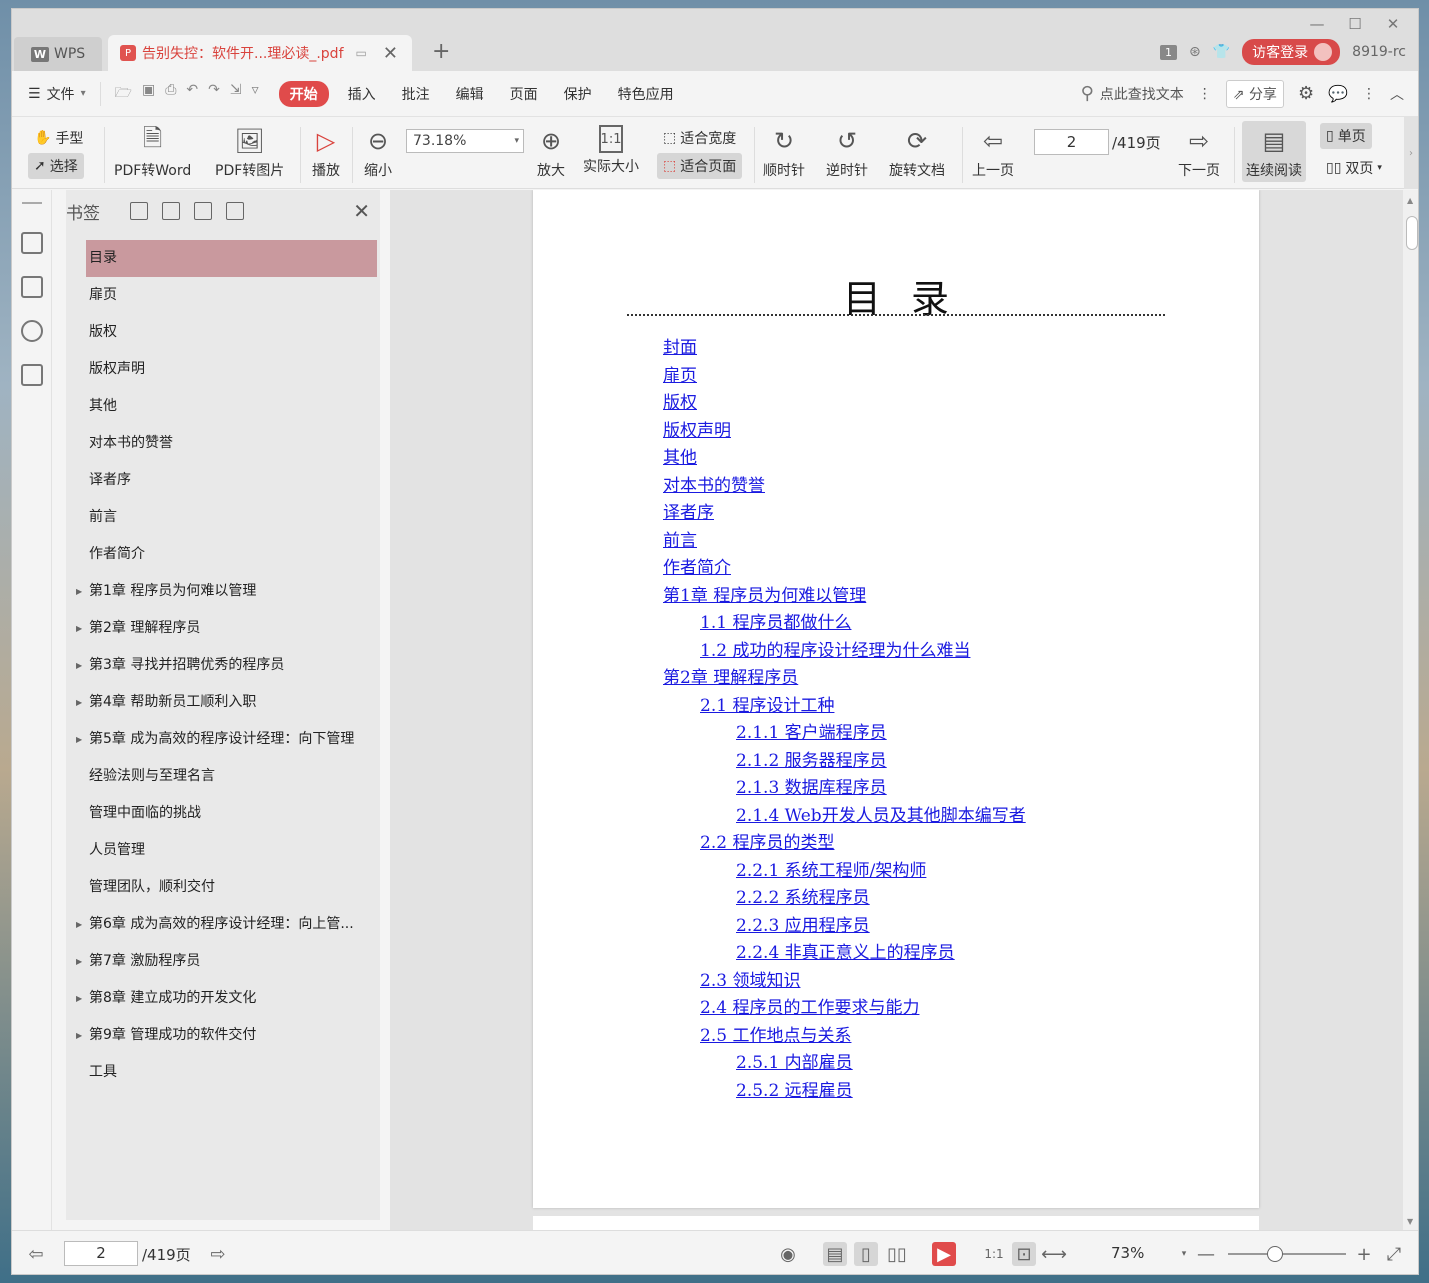 The image size is (1429, 1283). Describe the element at coordinates (361, 53) in the screenshot. I see `monitor-icon: ▭` at that location.